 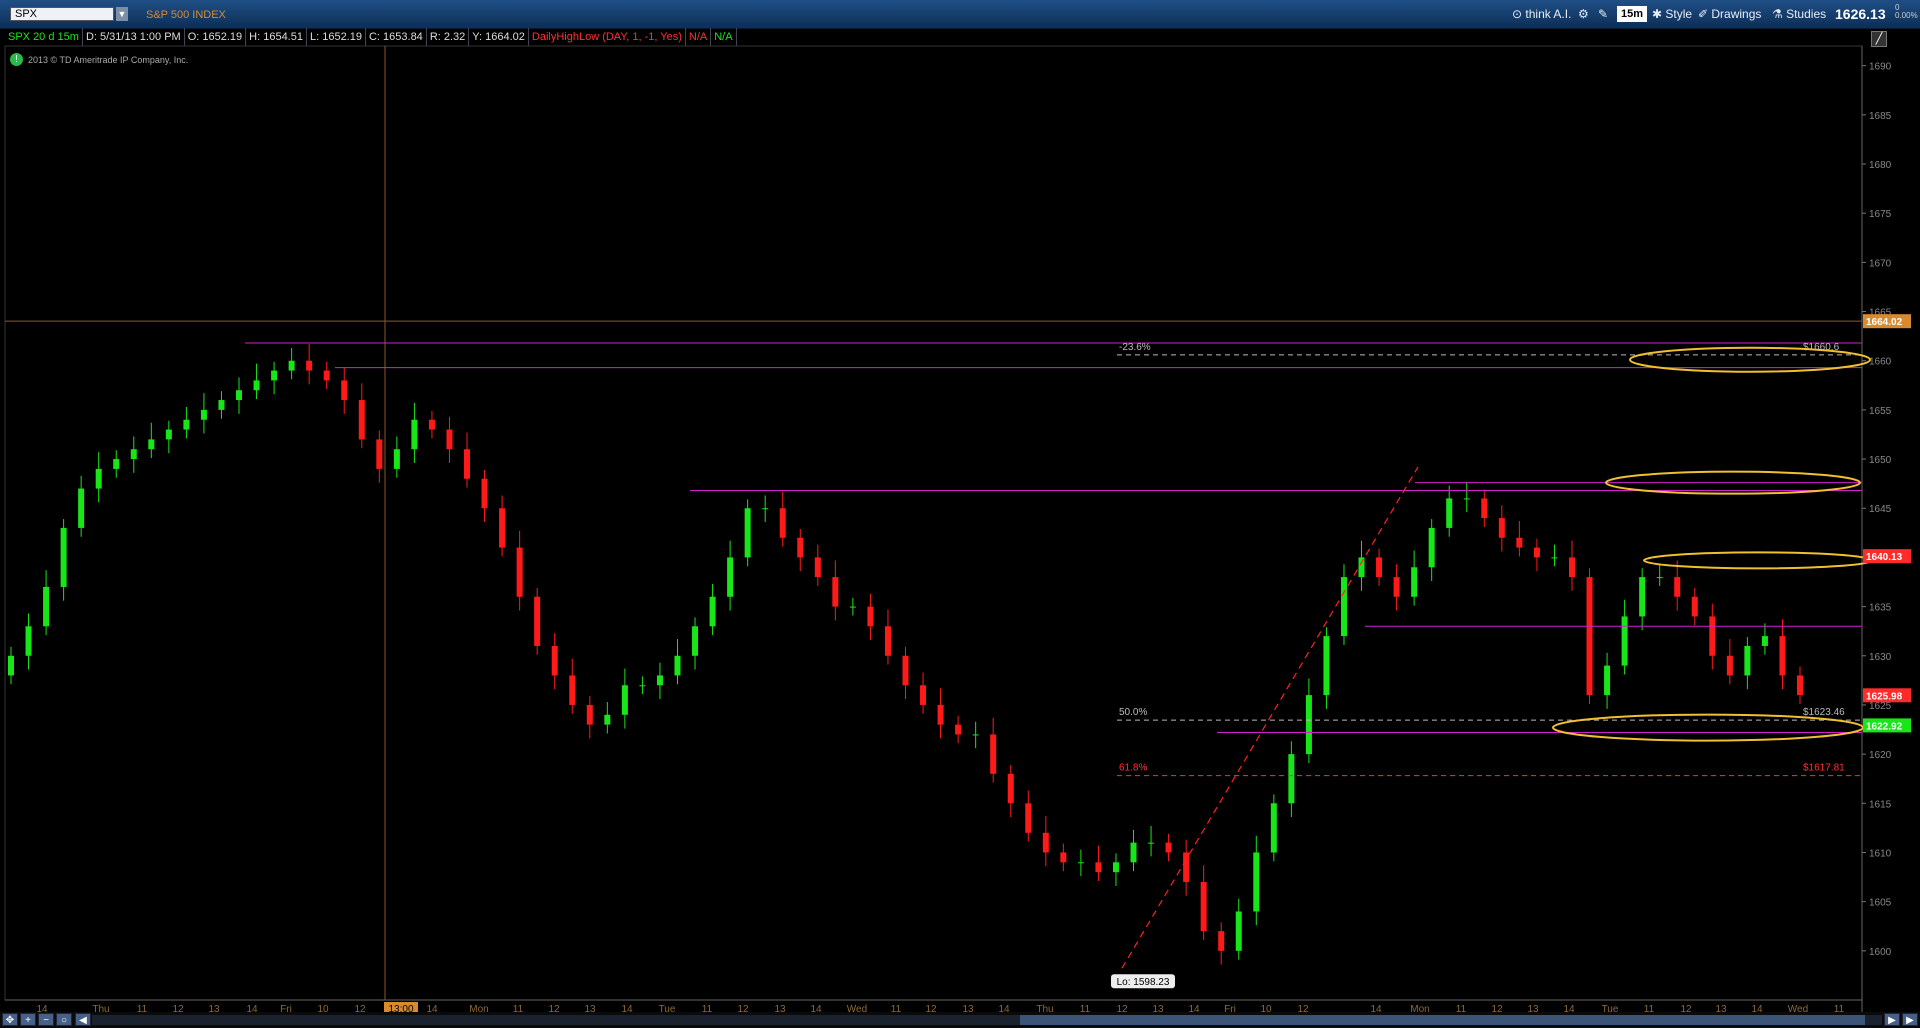 I want to click on y-tick-label: 1605, so click(x=1880, y=903).